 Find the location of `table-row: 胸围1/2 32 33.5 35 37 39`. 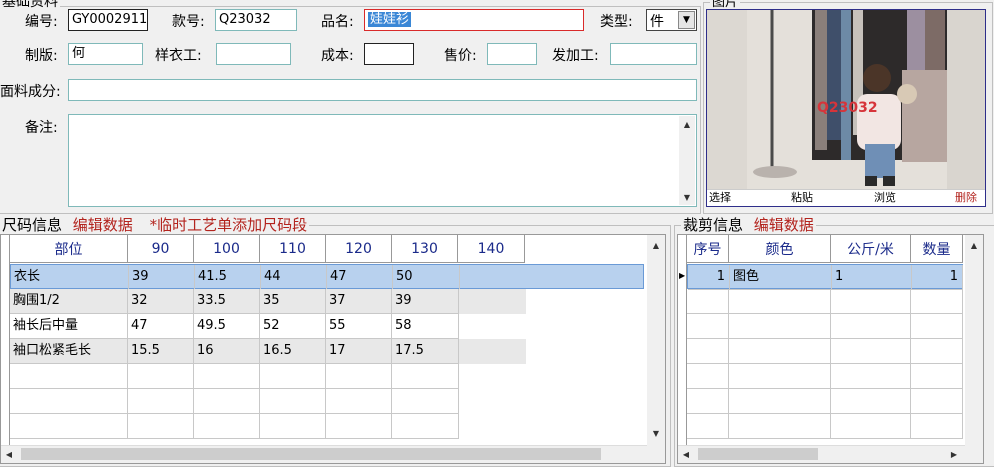

table-row: 胸围1/2 32 33.5 35 37 39 is located at coordinates (268, 301).